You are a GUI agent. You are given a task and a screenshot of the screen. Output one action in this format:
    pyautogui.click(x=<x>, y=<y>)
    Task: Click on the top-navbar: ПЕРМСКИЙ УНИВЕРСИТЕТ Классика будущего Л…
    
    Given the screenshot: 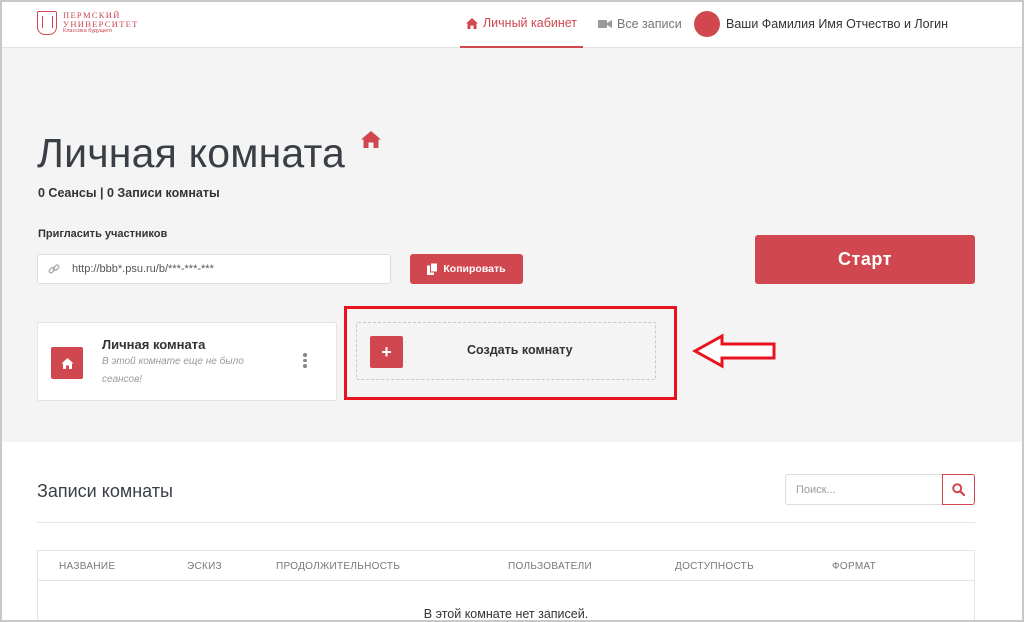 What is the action you would take?
    pyautogui.click(x=512, y=24)
    